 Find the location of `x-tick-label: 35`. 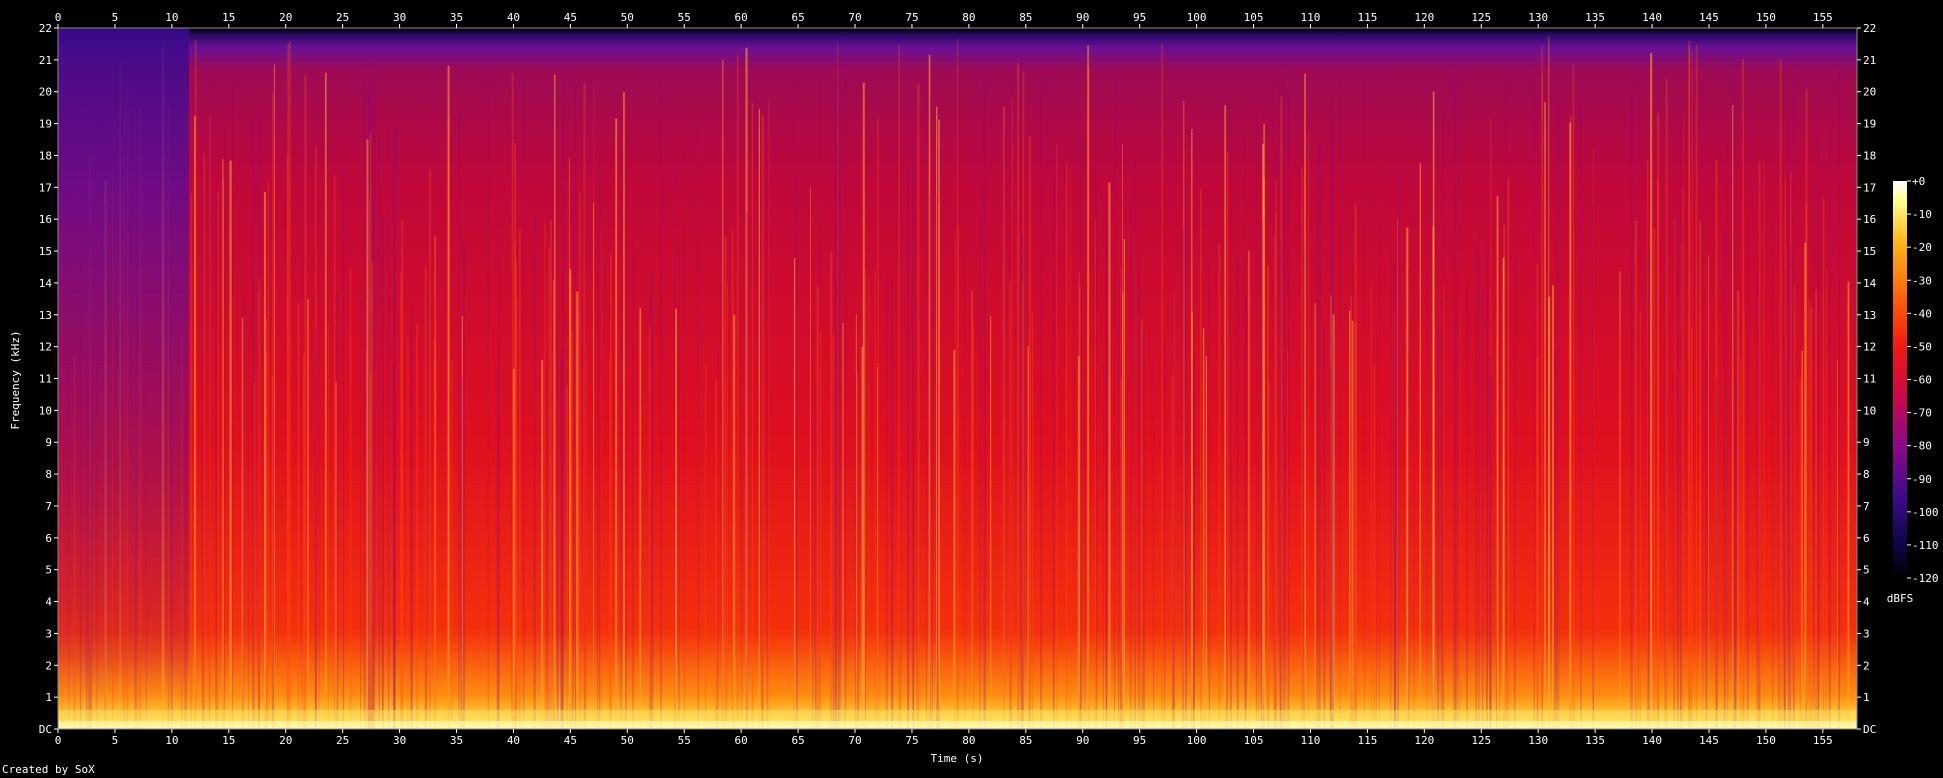

x-tick-label: 35 is located at coordinates (456, 17).